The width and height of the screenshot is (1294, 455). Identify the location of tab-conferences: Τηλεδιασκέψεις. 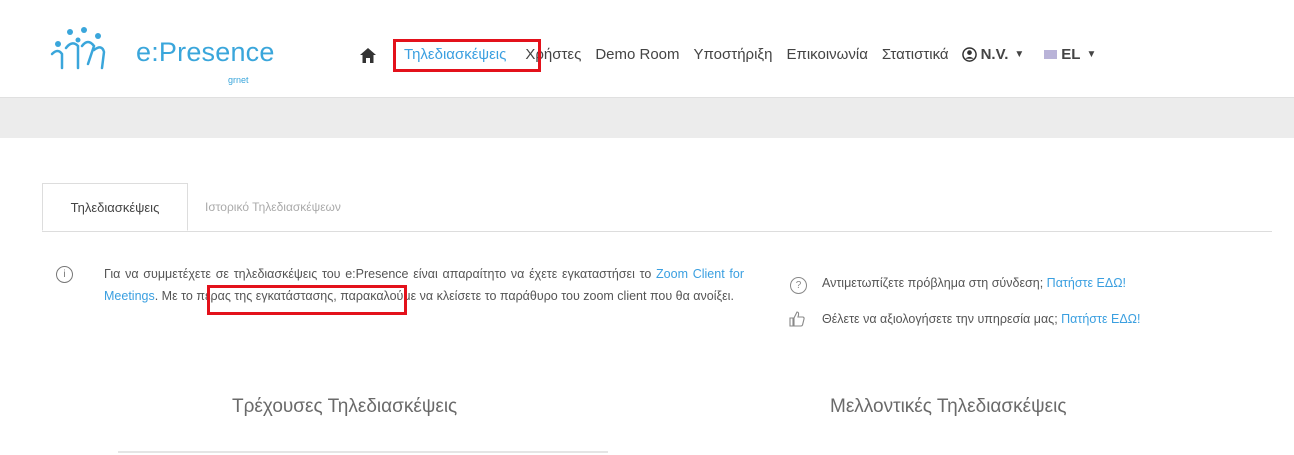
(115, 207).